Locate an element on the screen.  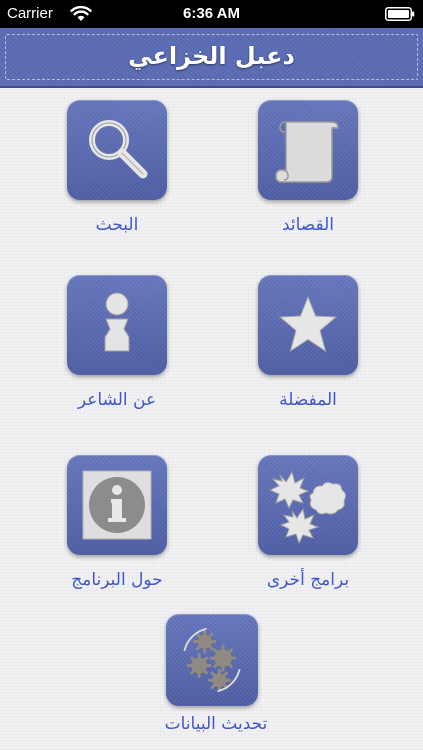
tile-other-apps-label: برامج أخرى is located at coordinates (308, 580).